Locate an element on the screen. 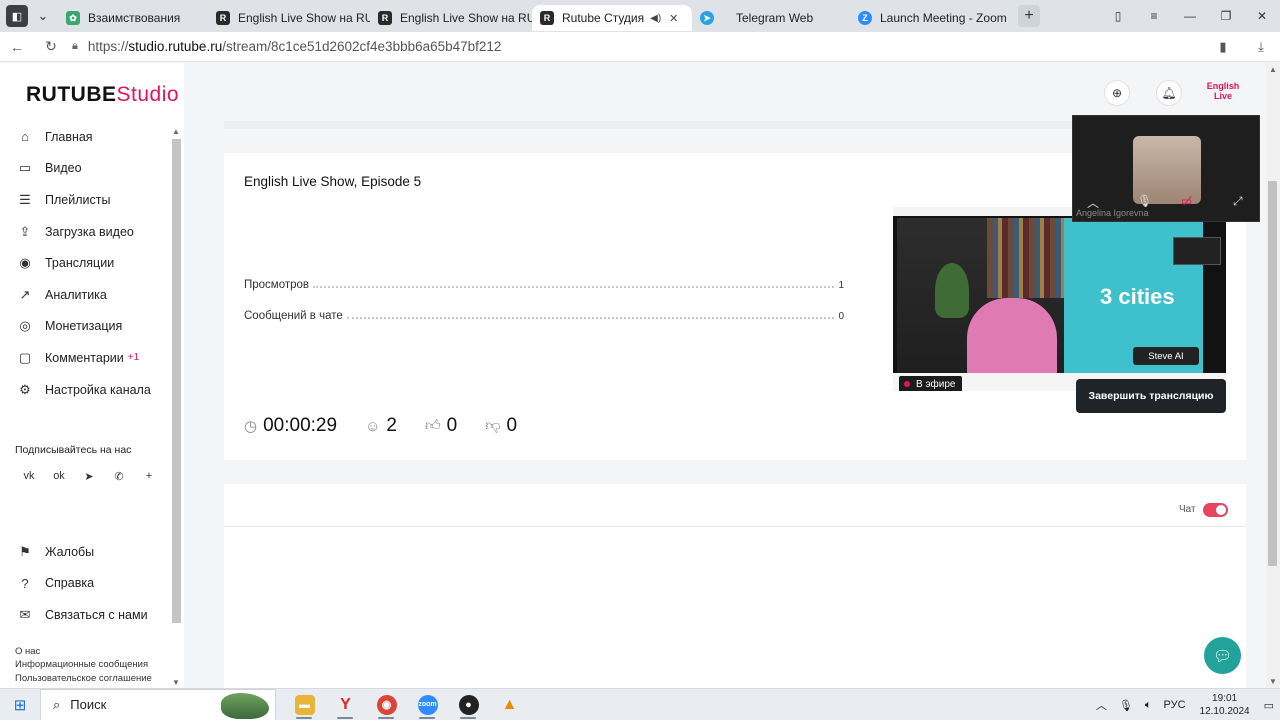 Image resolution: width=1280 pixels, height=720 pixels. folder-icon: ▬ is located at coordinates (304, 704).